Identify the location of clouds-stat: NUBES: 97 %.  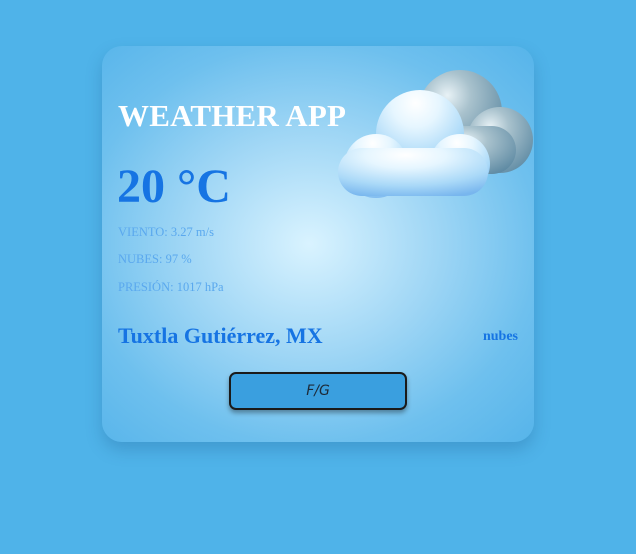
(155, 259).